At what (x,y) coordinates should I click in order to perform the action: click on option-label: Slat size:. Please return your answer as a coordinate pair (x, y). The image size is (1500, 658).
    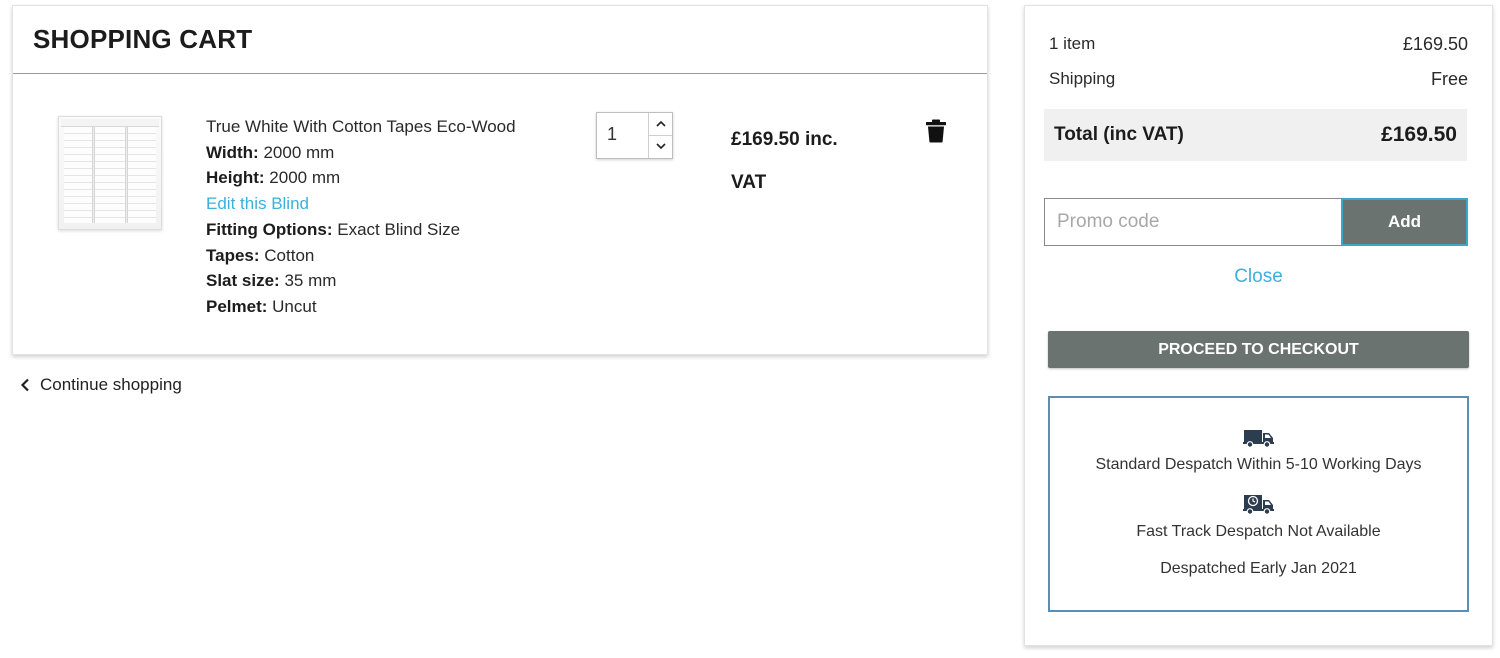
    Looking at the image, I should click on (243, 281).